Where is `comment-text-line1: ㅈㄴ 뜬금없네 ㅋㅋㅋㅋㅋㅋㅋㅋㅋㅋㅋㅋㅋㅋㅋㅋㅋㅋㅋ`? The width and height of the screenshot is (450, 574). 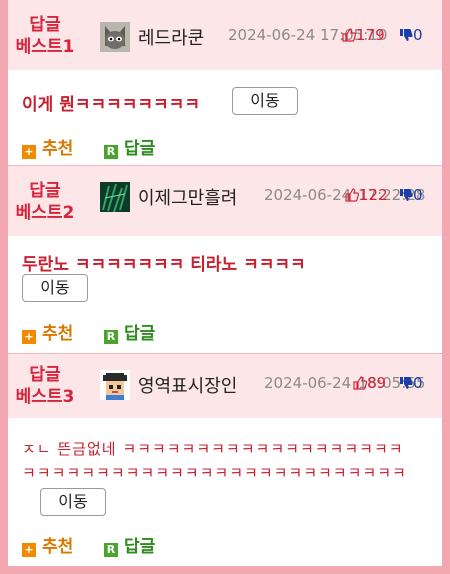 comment-text-line1: ㅈㄴ 뜬금없네 ㅋㅋㅋㅋㅋㅋㅋㅋㅋㅋㅋㅋㅋㅋㅋㅋㅋㅋㅋ is located at coordinates (213, 449).